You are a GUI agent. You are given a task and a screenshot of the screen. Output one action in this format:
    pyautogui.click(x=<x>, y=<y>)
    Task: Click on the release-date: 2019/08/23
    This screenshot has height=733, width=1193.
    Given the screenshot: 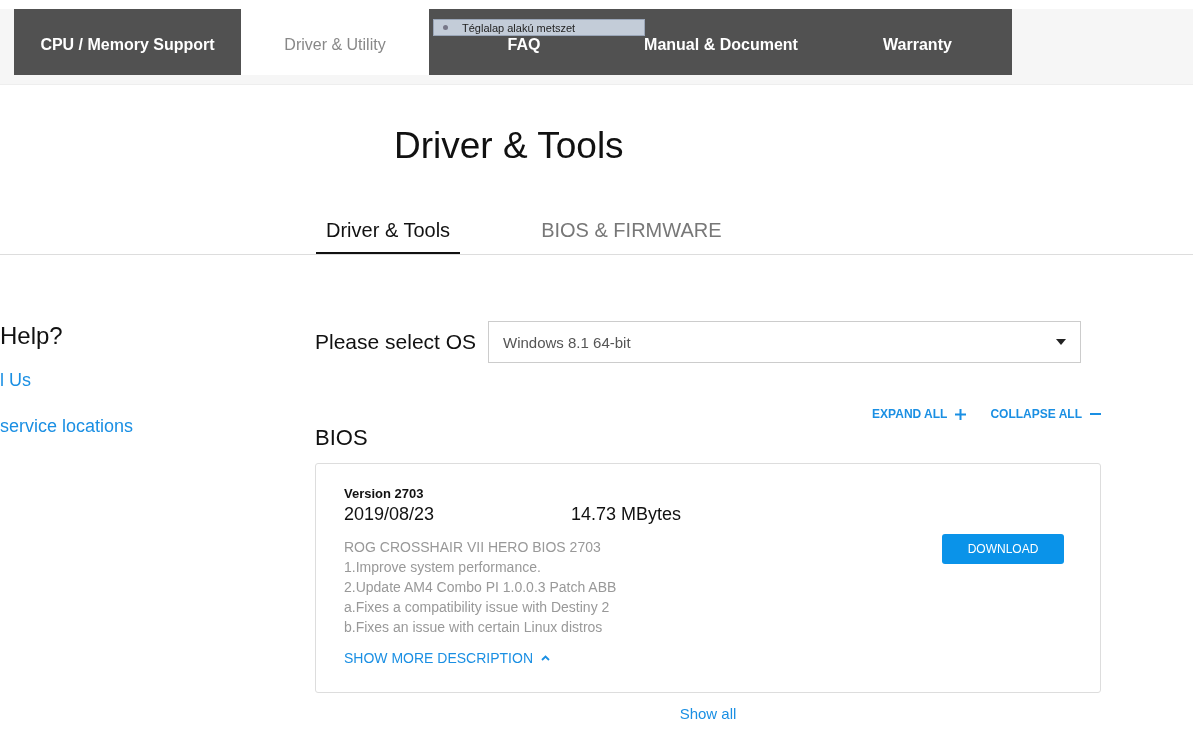 What is the action you would take?
    pyautogui.click(x=390, y=514)
    